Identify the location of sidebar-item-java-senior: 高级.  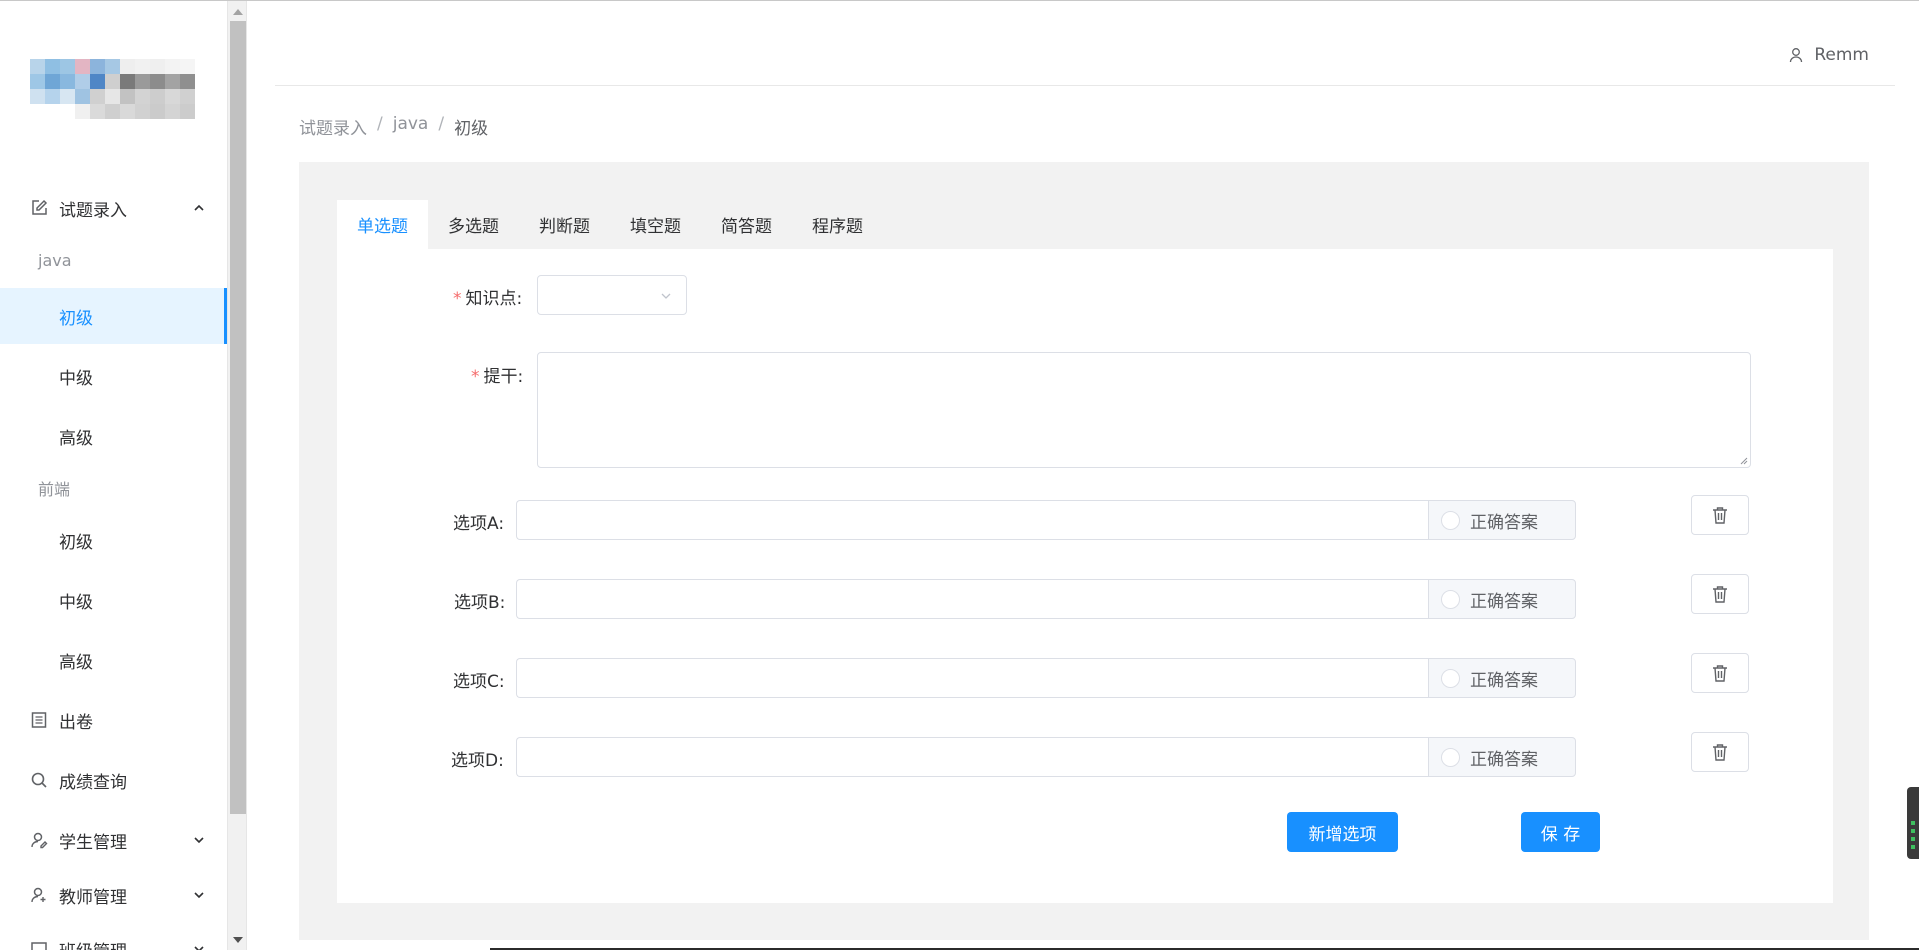
(113, 436).